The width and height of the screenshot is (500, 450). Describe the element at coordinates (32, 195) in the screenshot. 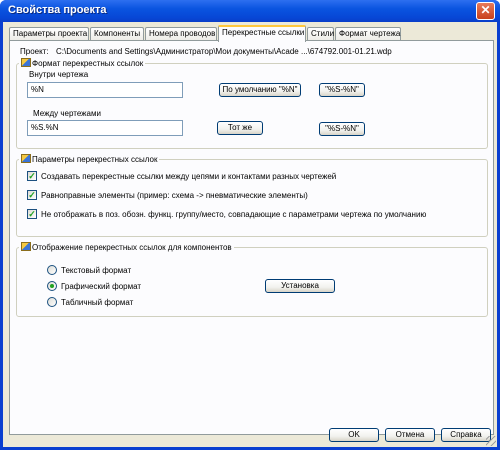

I see `peer-elements-checkbox: ✓` at that location.